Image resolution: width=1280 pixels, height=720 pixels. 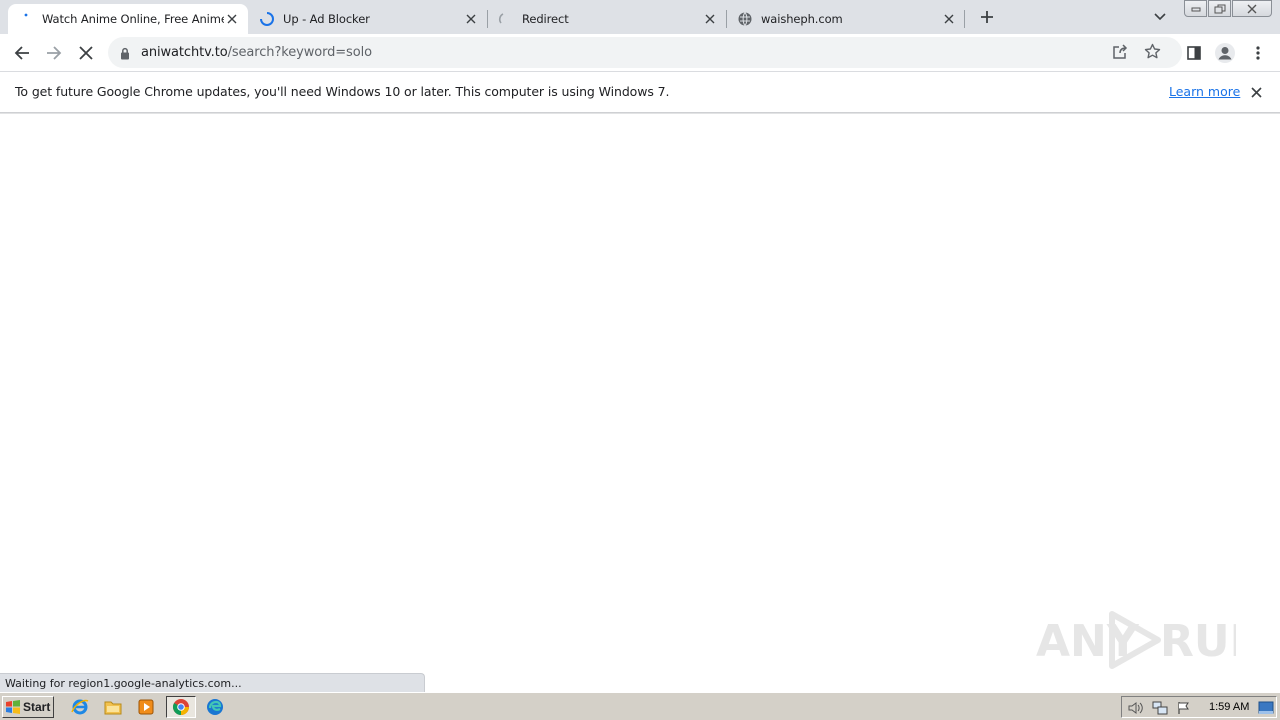 I want to click on action-center-flag-icon, so click(x=1184, y=708).